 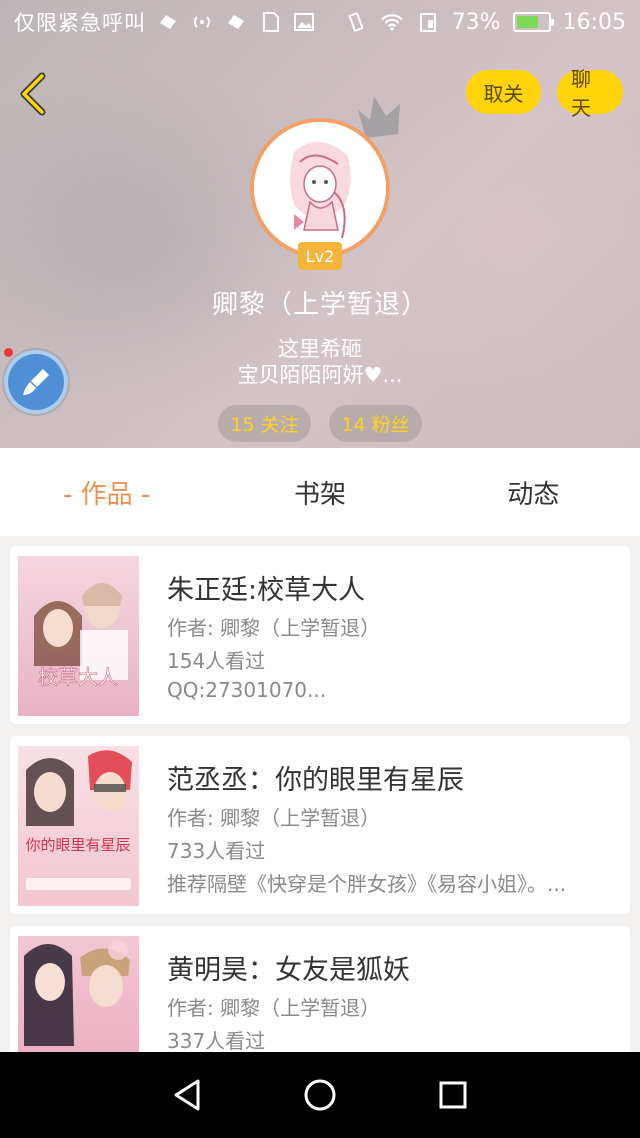 What do you see at coordinates (315, 777) in the screenshot?
I see `work-title: 范丞丞：你的眼里有星辰` at bounding box center [315, 777].